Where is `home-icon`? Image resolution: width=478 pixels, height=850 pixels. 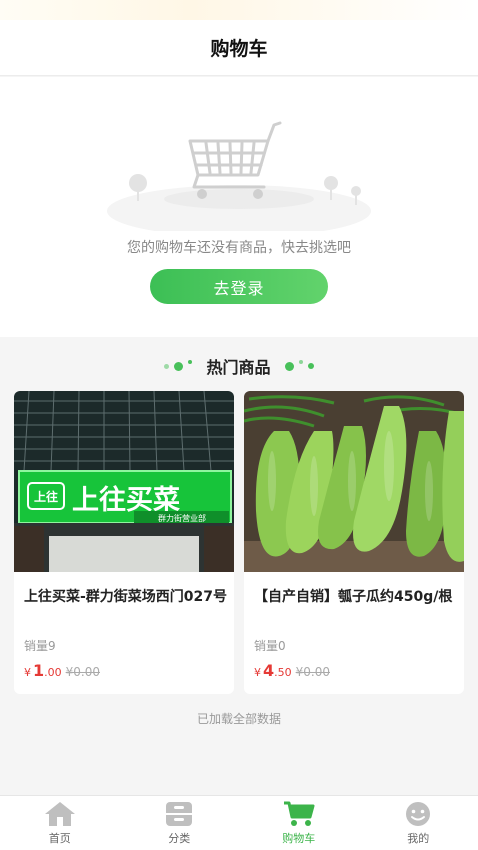 home-icon is located at coordinates (60, 814).